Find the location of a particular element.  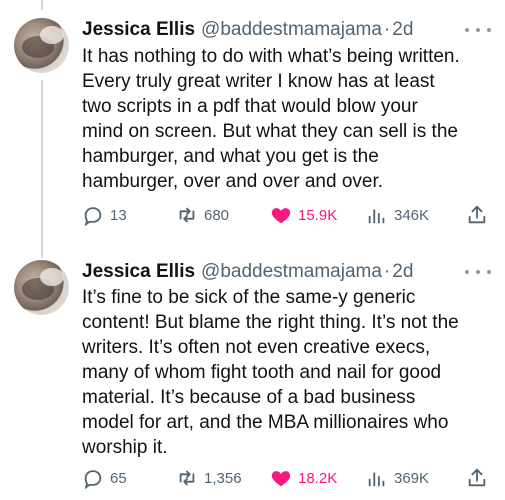

retweet-count: 1,356 is located at coordinates (223, 478).